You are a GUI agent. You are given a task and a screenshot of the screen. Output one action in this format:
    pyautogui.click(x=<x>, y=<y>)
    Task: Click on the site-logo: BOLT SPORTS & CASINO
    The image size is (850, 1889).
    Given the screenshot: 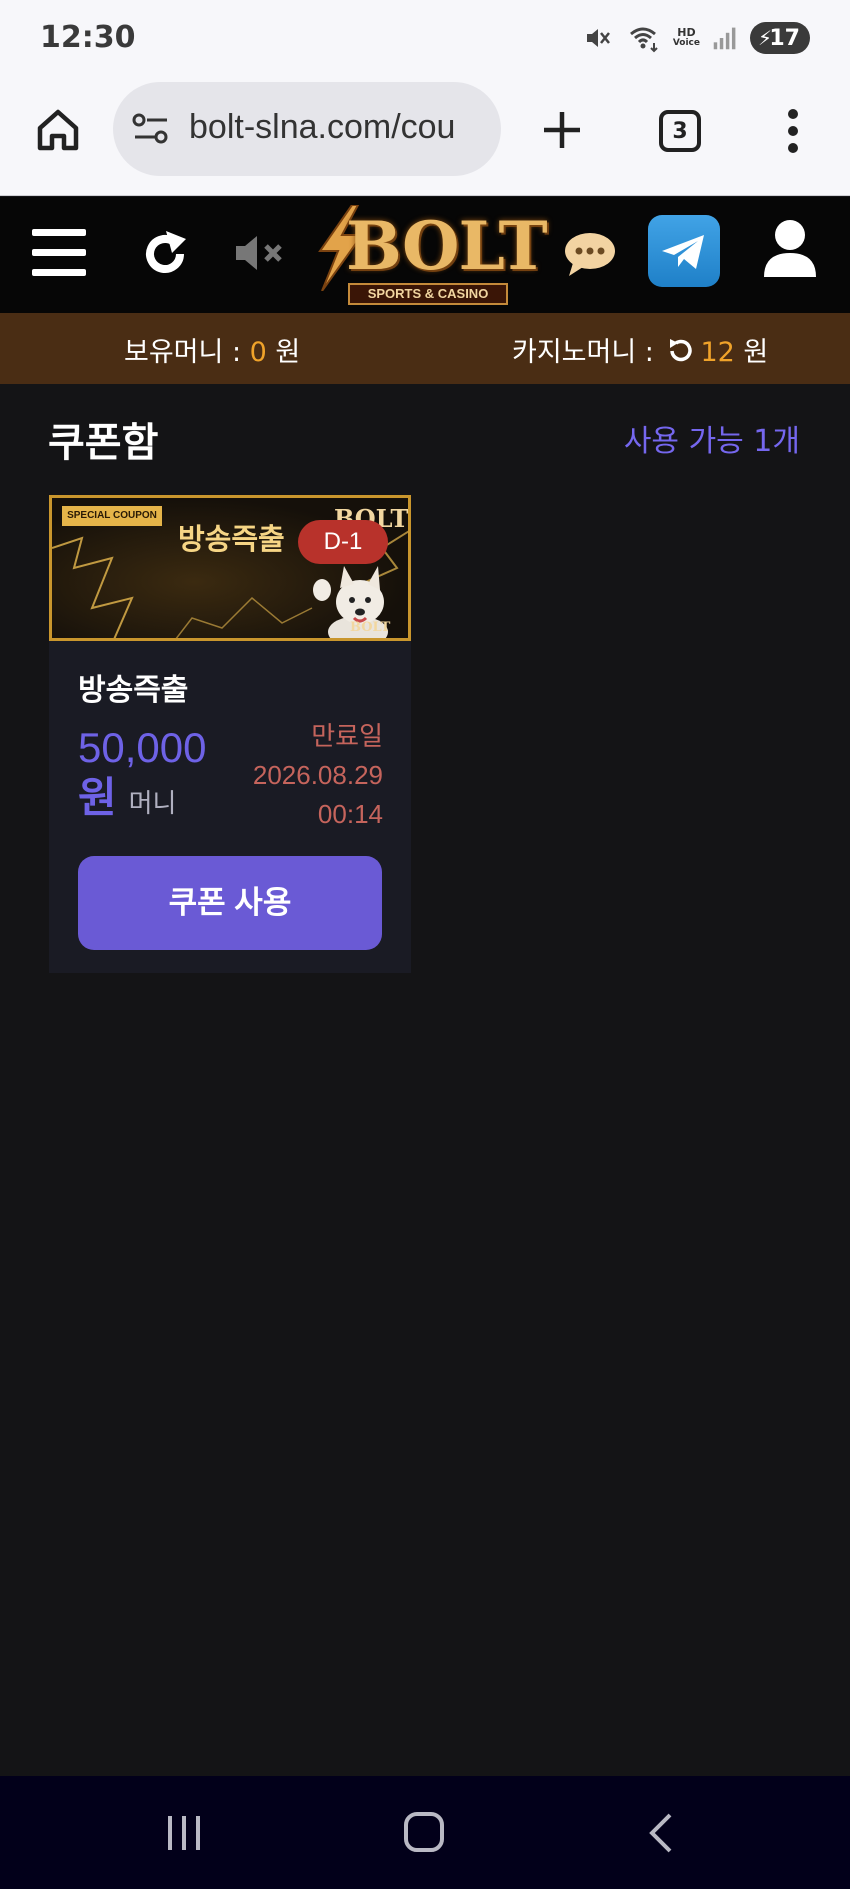 What is the action you would take?
    pyautogui.click(x=430, y=257)
    